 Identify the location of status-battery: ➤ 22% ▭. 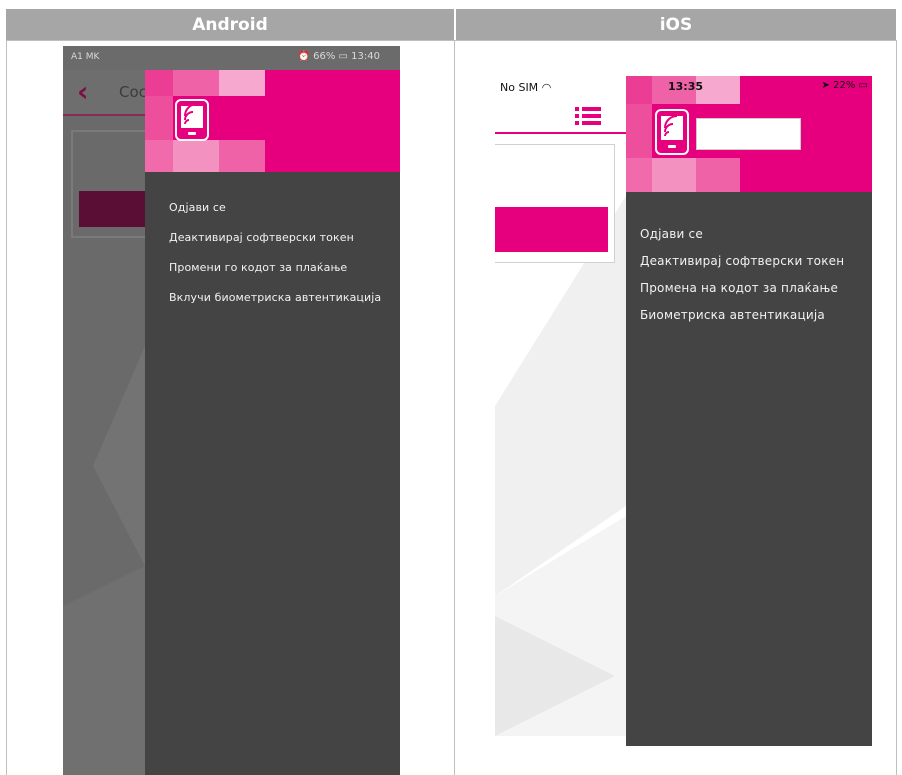
(845, 85).